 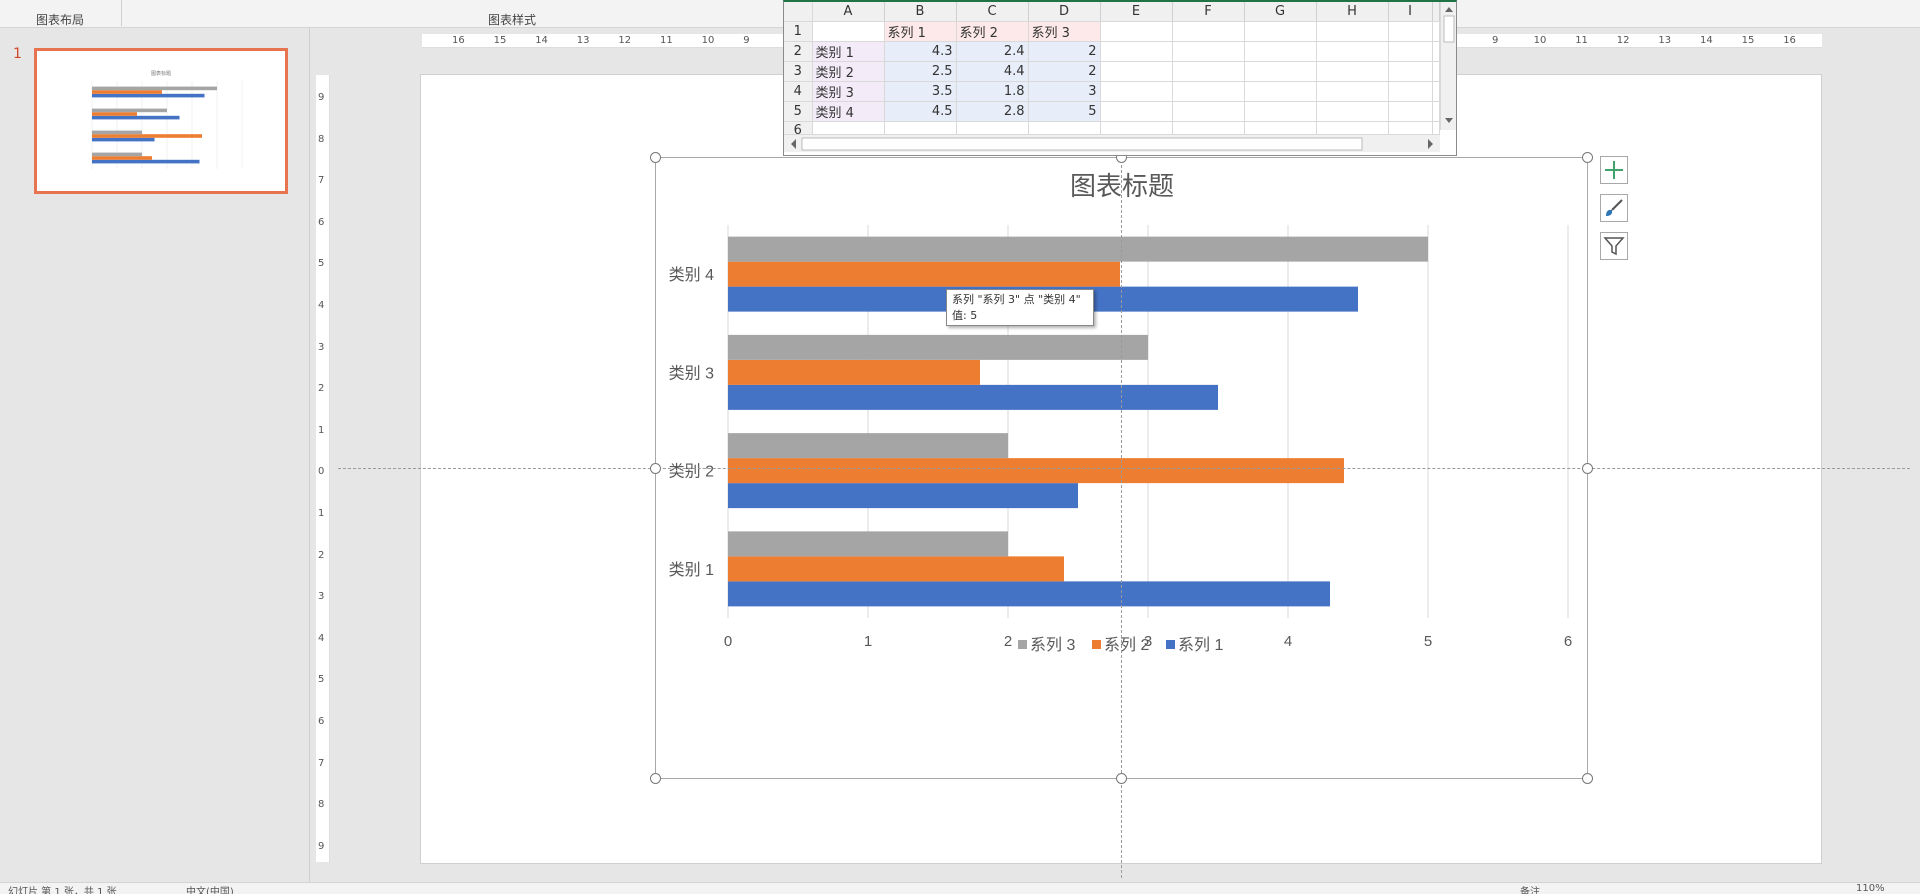 I want to click on status-zoom: 110%, so click(x=1870, y=888).